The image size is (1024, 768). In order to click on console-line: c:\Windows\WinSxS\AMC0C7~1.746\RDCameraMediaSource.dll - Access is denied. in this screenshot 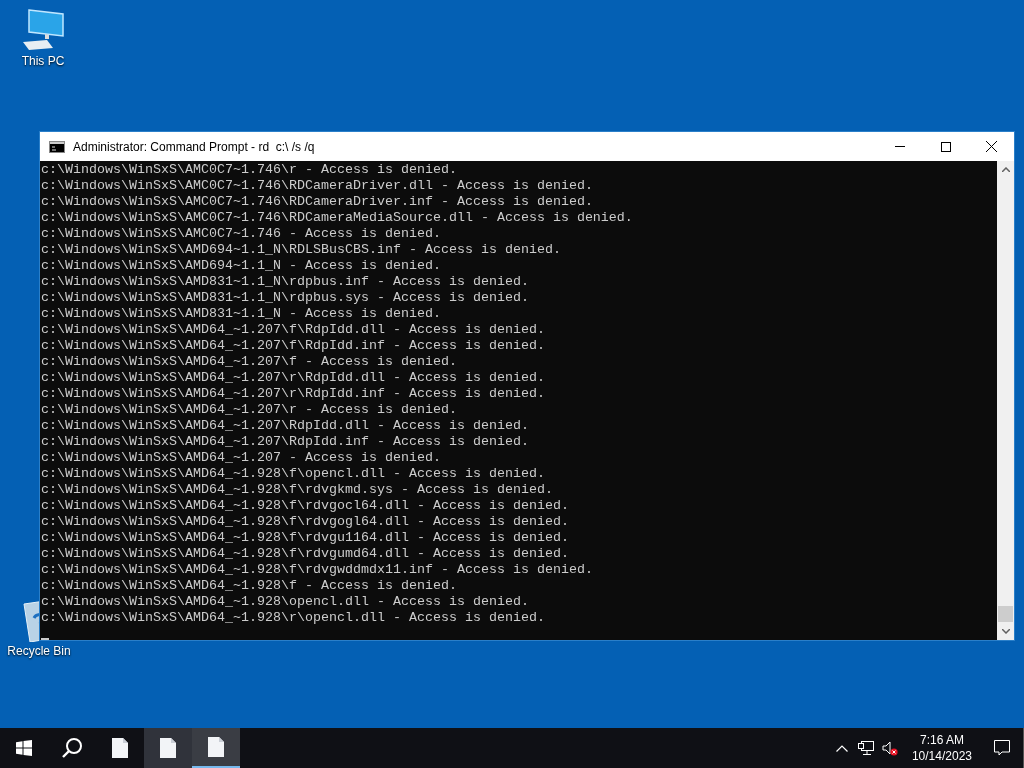, I will do `click(337, 218)`.